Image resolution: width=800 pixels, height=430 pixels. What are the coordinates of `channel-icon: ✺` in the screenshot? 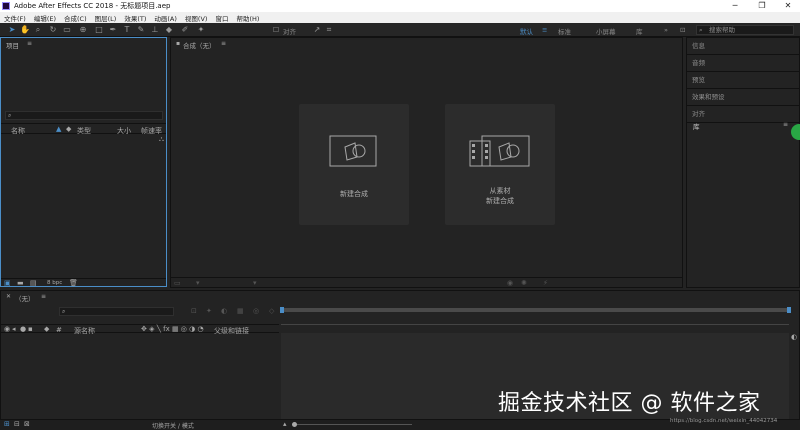 It's located at (524, 283).